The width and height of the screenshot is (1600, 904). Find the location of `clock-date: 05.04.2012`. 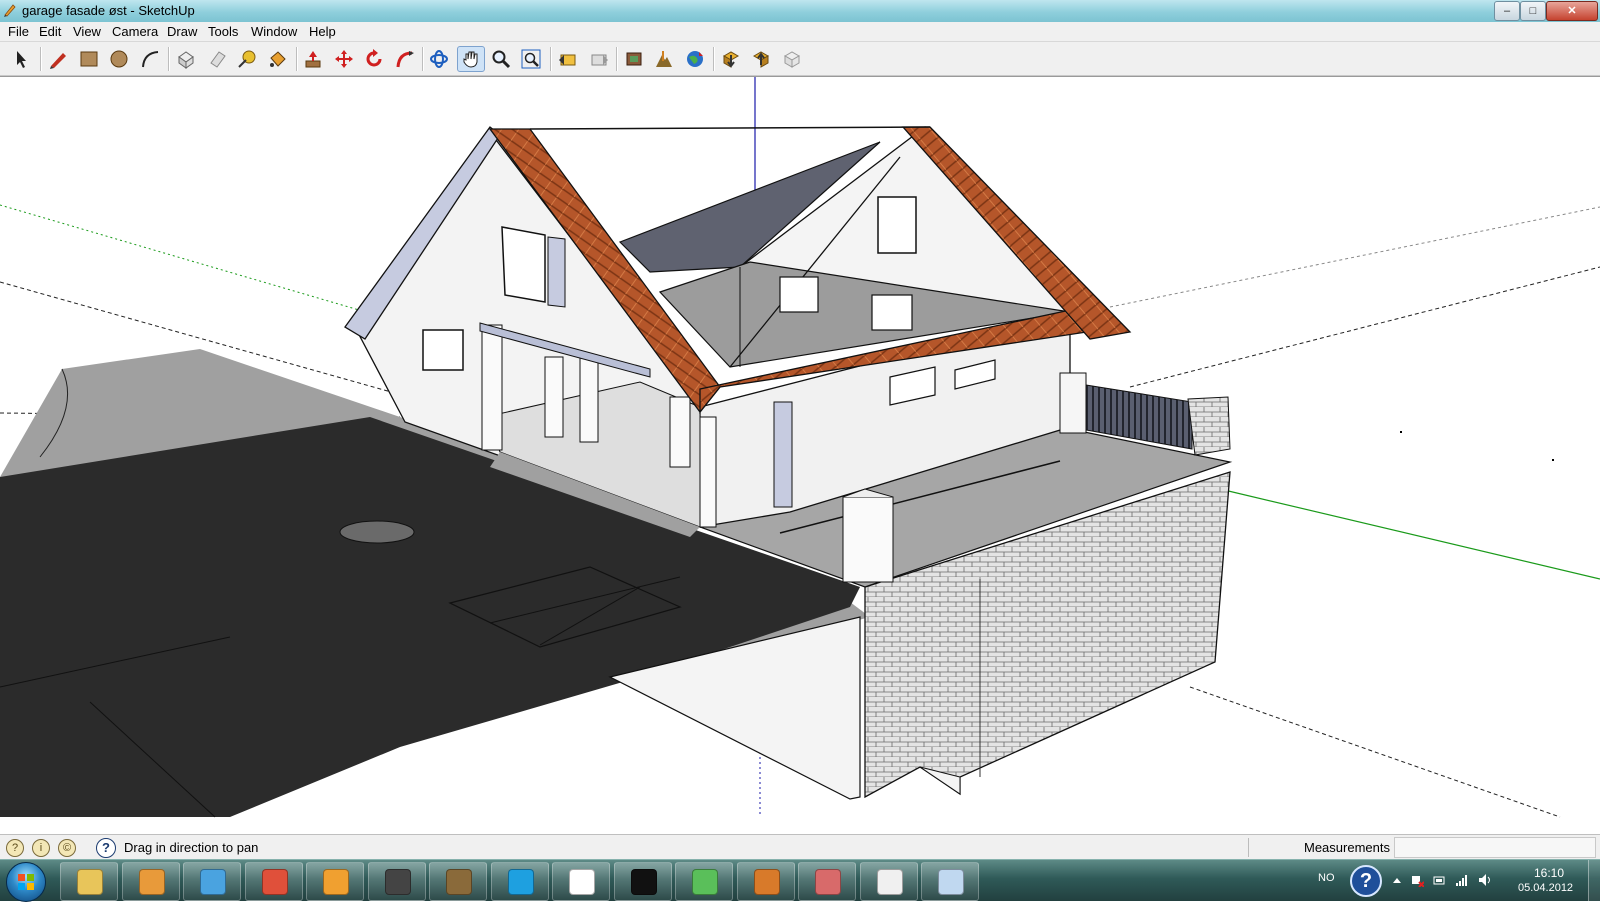

clock-date: 05.04.2012 is located at coordinates (1545, 888).